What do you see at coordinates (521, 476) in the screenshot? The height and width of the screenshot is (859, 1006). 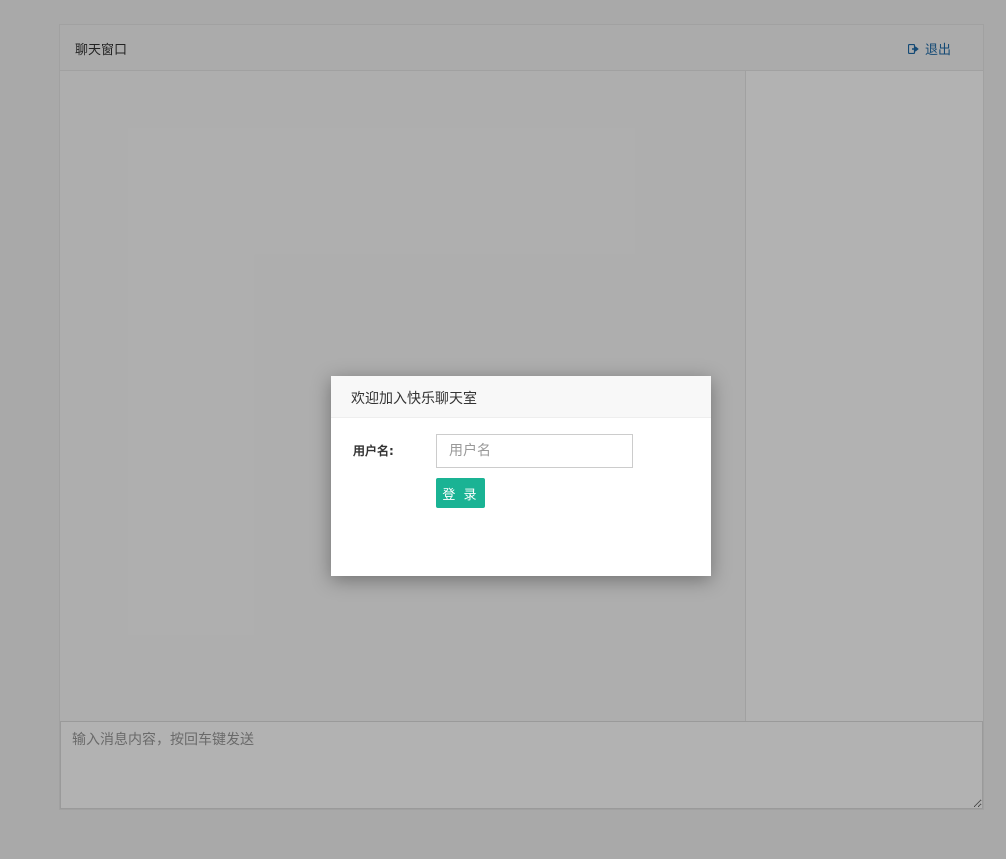 I see `login-modal: 欢迎加入快乐聊天室 用户名: 登 录` at bounding box center [521, 476].